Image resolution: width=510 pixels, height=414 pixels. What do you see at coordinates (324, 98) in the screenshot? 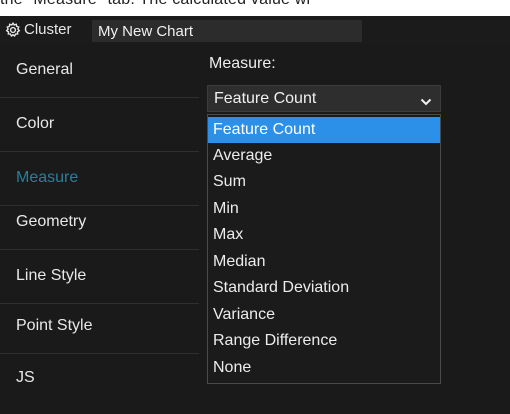
I see `measure-select: Feature Count` at bounding box center [324, 98].